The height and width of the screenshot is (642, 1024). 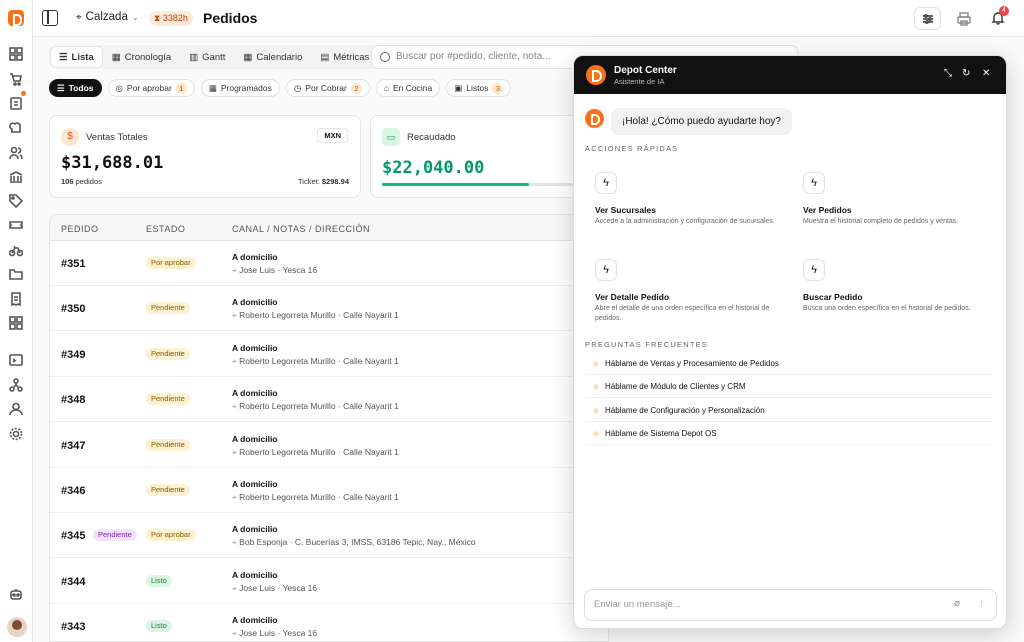 I want to click on tab-calendario: ▦ Calendario, so click(x=272, y=57).